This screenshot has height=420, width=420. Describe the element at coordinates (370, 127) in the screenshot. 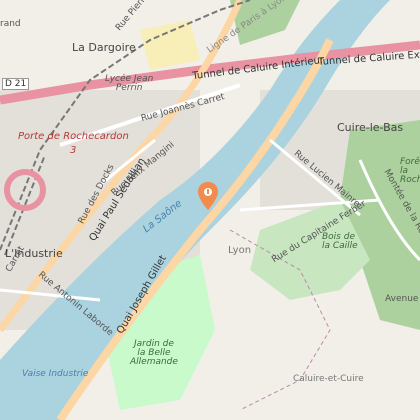

I see `place-cuire-le-bas: Cuire-le-Bas` at that location.